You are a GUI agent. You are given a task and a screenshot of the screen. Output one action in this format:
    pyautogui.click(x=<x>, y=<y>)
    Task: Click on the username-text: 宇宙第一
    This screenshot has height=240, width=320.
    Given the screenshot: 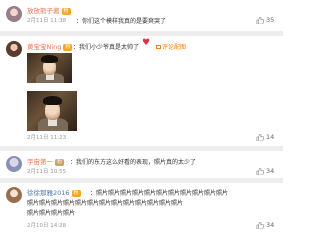 What is the action you would take?
    pyautogui.click(x=40, y=162)
    